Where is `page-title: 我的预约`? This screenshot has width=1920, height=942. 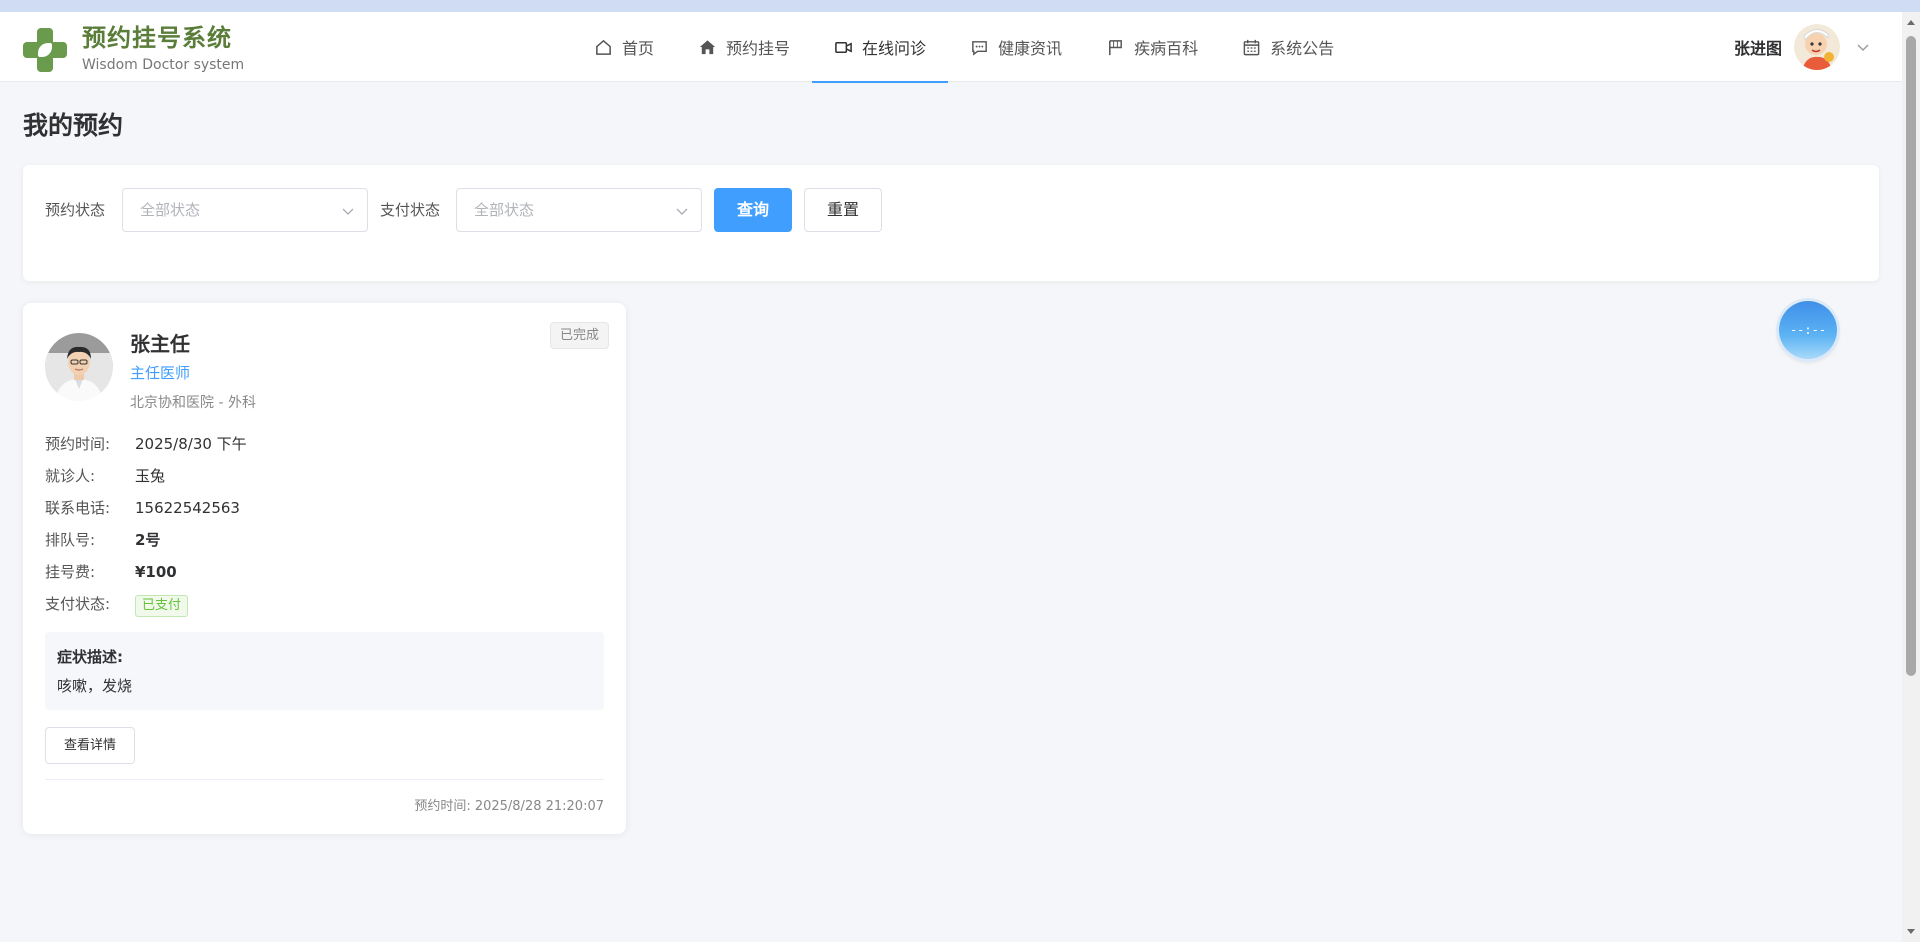
page-title: 我的预约 is located at coordinates (73, 125).